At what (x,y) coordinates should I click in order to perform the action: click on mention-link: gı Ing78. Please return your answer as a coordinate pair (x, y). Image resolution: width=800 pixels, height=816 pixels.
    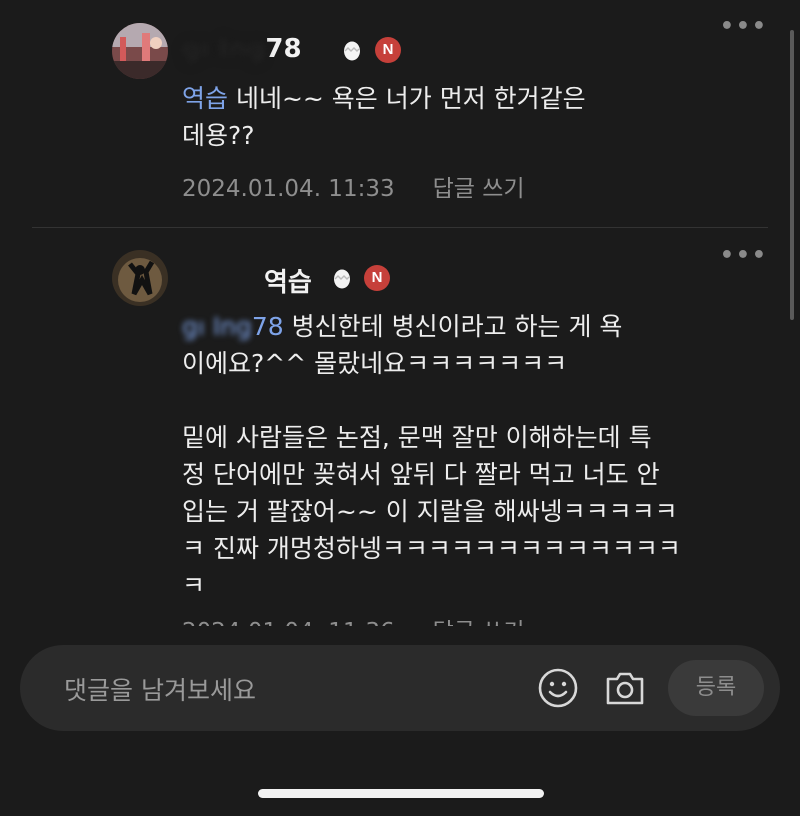
    Looking at the image, I should click on (233, 326).